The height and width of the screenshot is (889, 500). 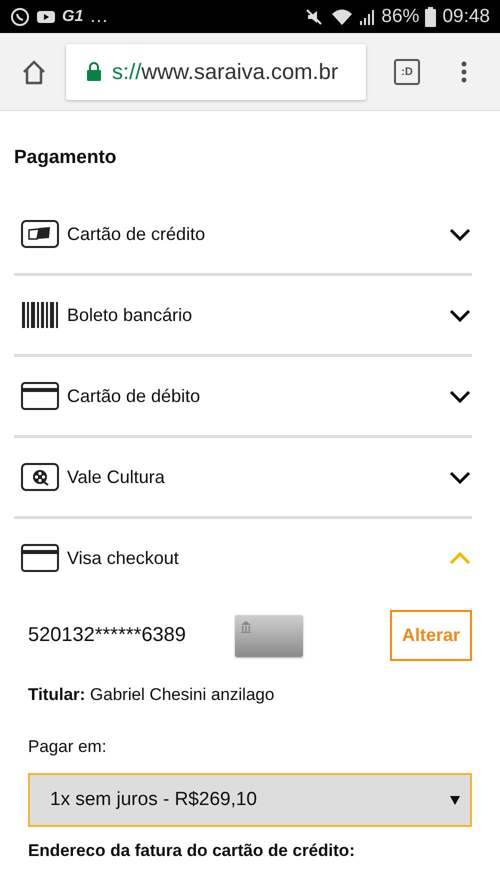 What do you see at coordinates (466, 17) in the screenshot?
I see `clock: 09:48` at bounding box center [466, 17].